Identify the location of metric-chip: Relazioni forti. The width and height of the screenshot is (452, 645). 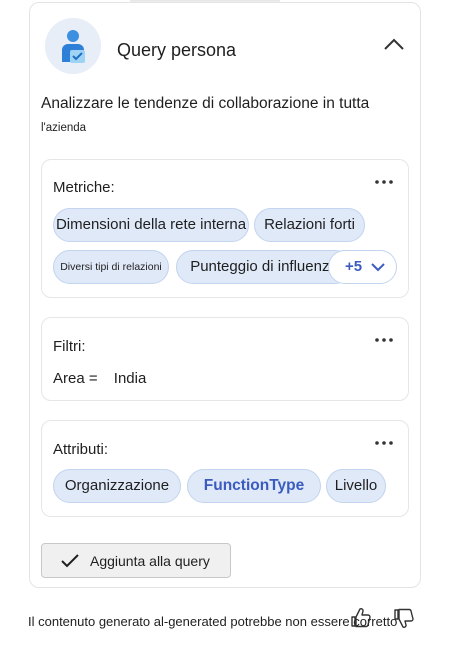
(309, 225).